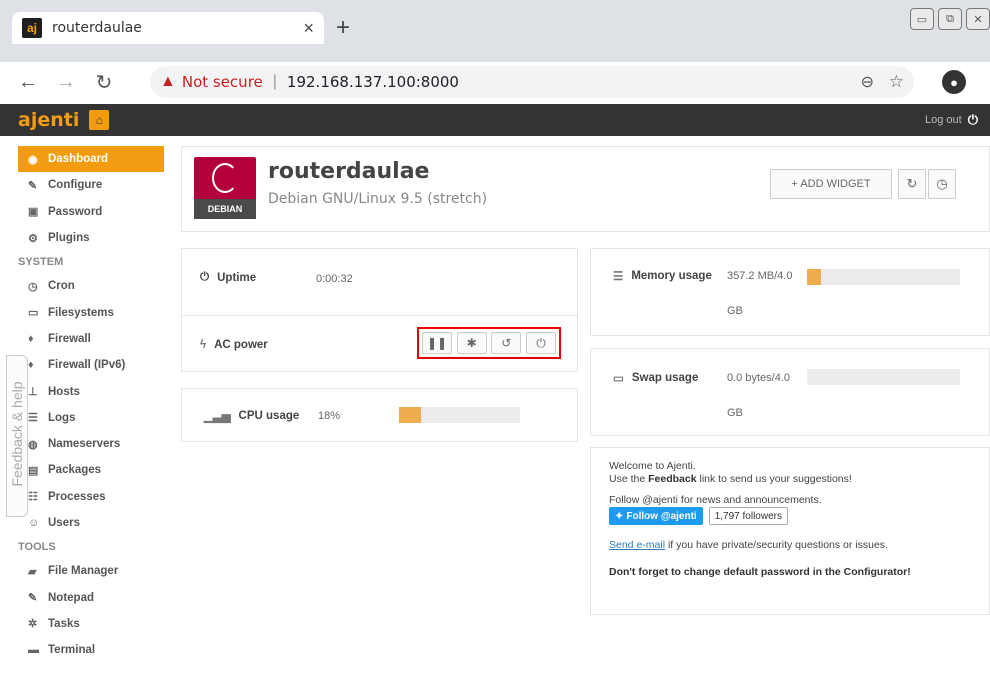 The width and height of the screenshot is (990, 681). Describe the element at coordinates (896, 82) in the screenshot. I see `bookmark-star-icon: ☆` at that location.